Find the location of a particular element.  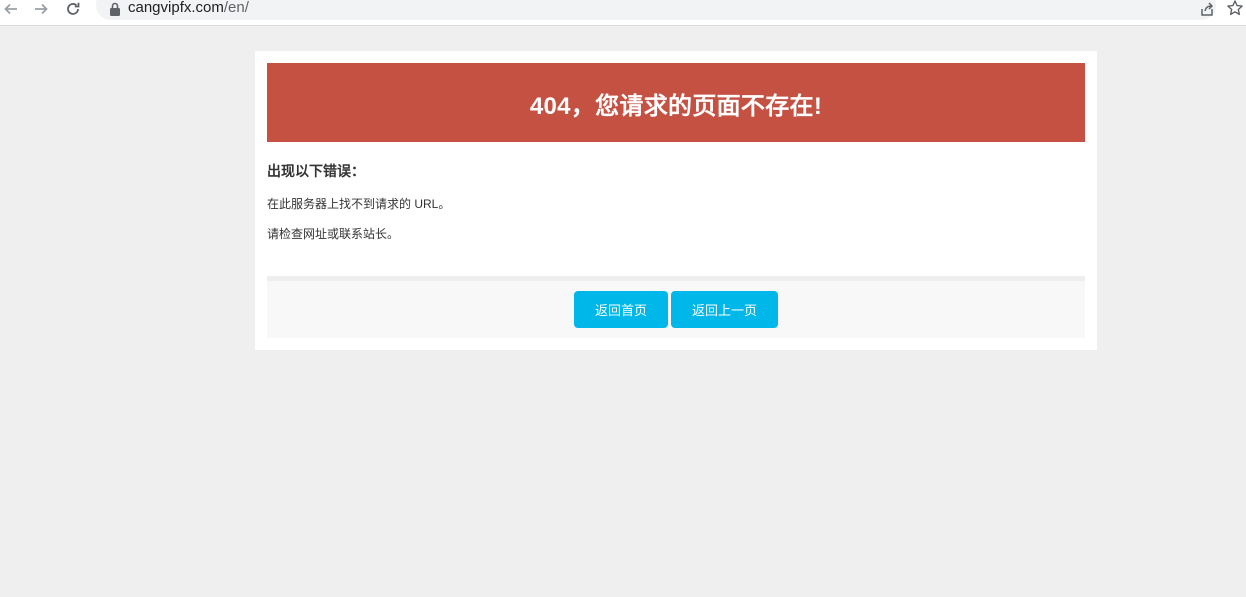

error-banner: 404，您请求的页面不存在! is located at coordinates (676, 102).